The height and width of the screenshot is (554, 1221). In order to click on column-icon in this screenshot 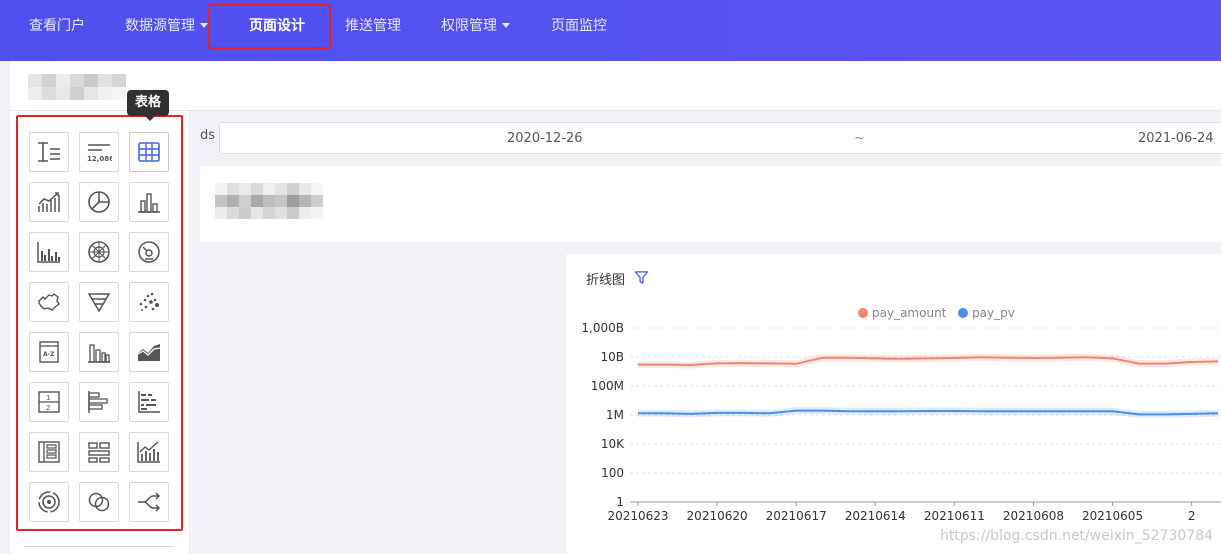, I will do `click(99, 353)`.